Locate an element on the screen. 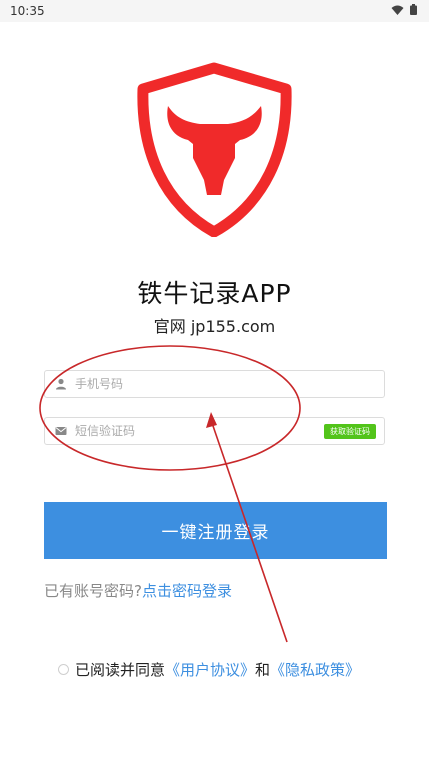 The height and width of the screenshot is (762, 429). phone-field is located at coordinates (214, 384).